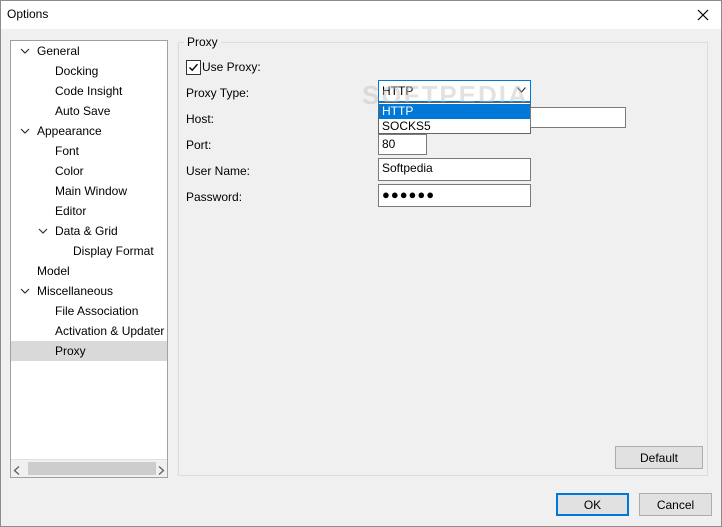 The width and height of the screenshot is (722, 527). I want to click on tree-item-label: Docking, so click(77, 71).